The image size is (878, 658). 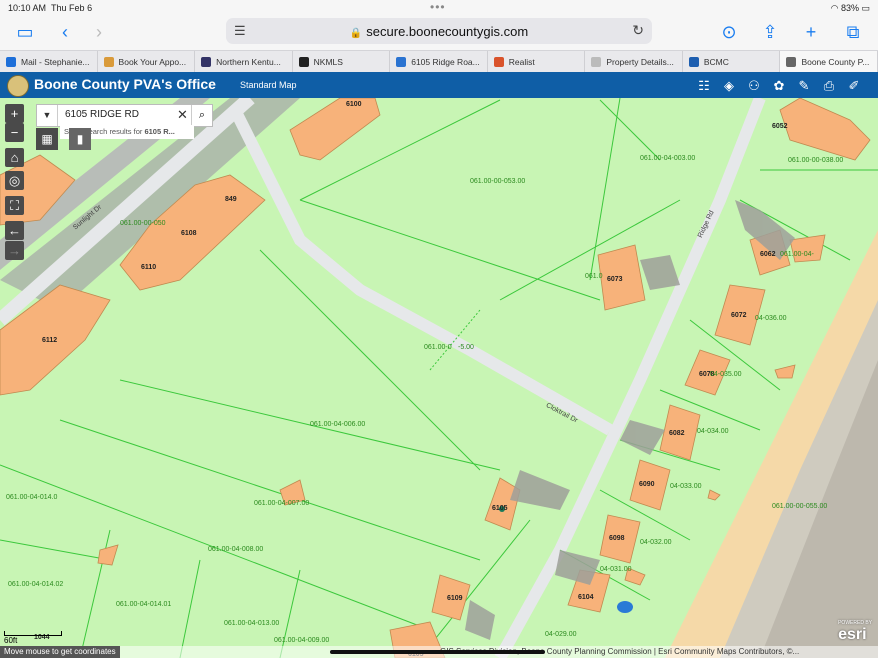 What do you see at coordinates (18, 86) in the screenshot?
I see `county-seal-icon` at bounding box center [18, 86].